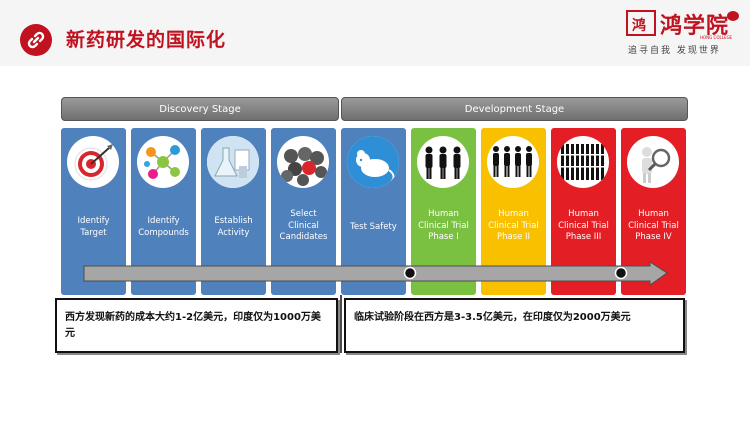 Image resolution: width=750 pixels, height=421 pixels. What do you see at coordinates (514, 325) in the screenshot?
I see `development-cost-note: 临床试验阶段在西方是3-3.5亿美元，在印度仅为2000万美元` at bounding box center [514, 325].